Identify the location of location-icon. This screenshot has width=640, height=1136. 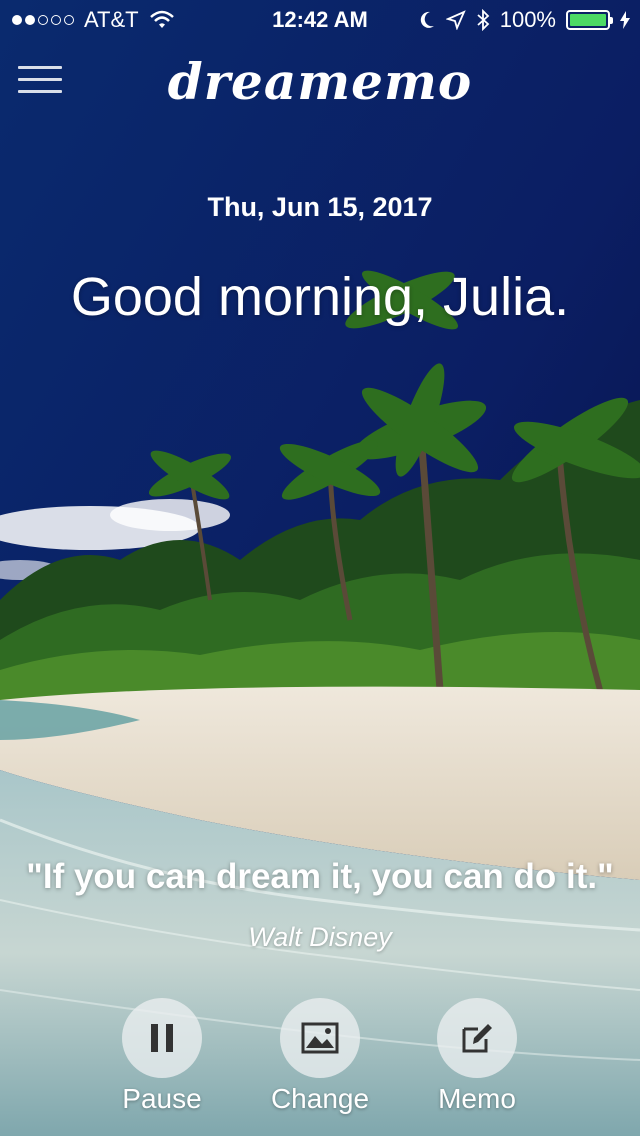
(455, 20).